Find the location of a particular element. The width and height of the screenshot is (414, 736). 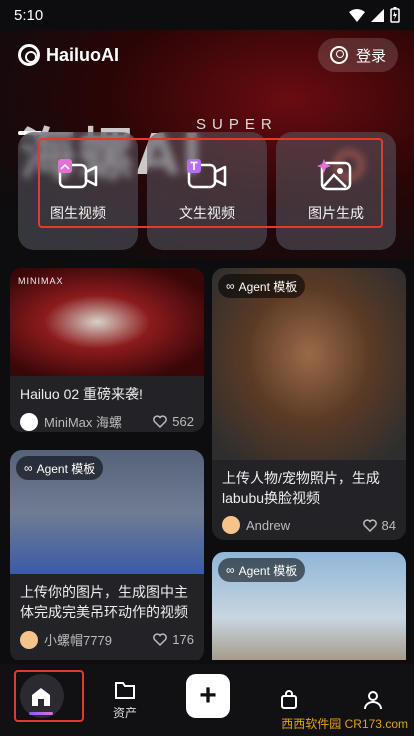

card-meta: 小螺帽7779 176 is located at coordinates (107, 639).